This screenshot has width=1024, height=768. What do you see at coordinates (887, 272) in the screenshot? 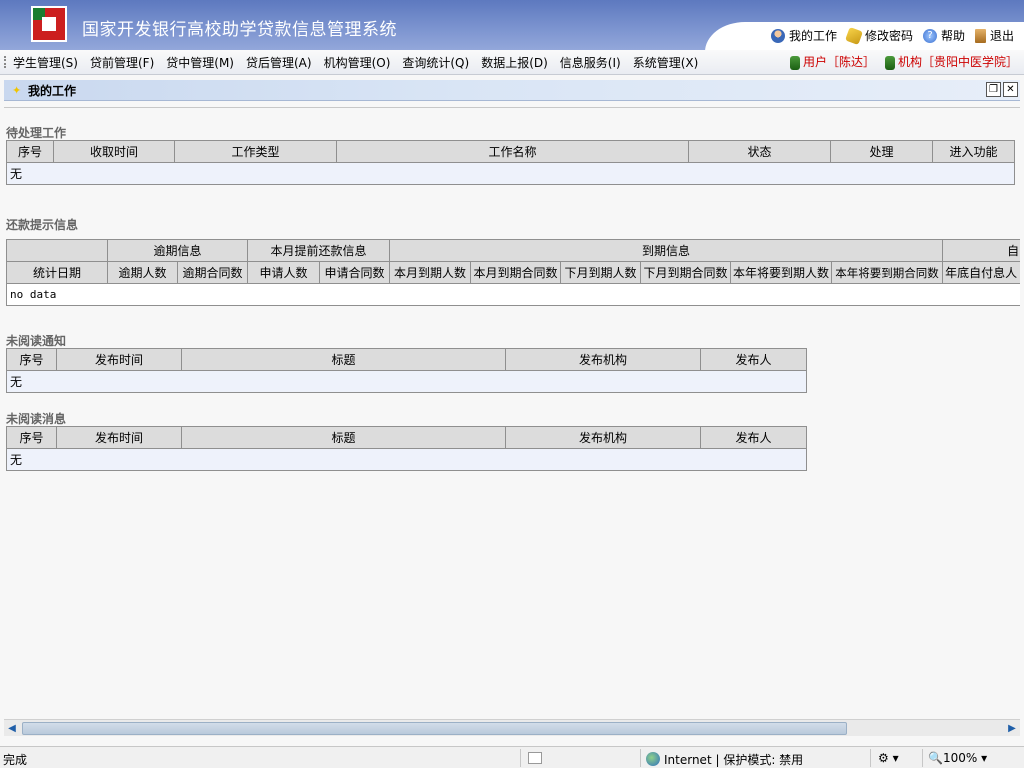
I see `col-year-due-contracts: 本年将要到期合同数` at bounding box center [887, 272].